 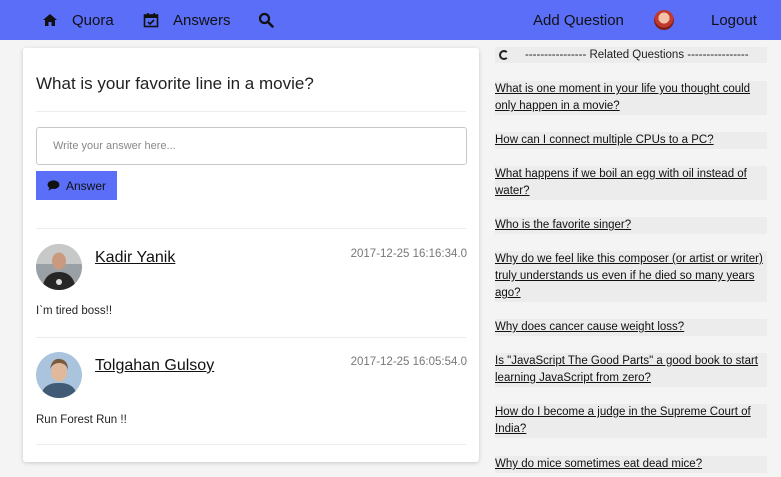 What do you see at coordinates (631, 225) in the screenshot?
I see `related-question-link: Who is the favorite singer?` at bounding box center [631, 225].